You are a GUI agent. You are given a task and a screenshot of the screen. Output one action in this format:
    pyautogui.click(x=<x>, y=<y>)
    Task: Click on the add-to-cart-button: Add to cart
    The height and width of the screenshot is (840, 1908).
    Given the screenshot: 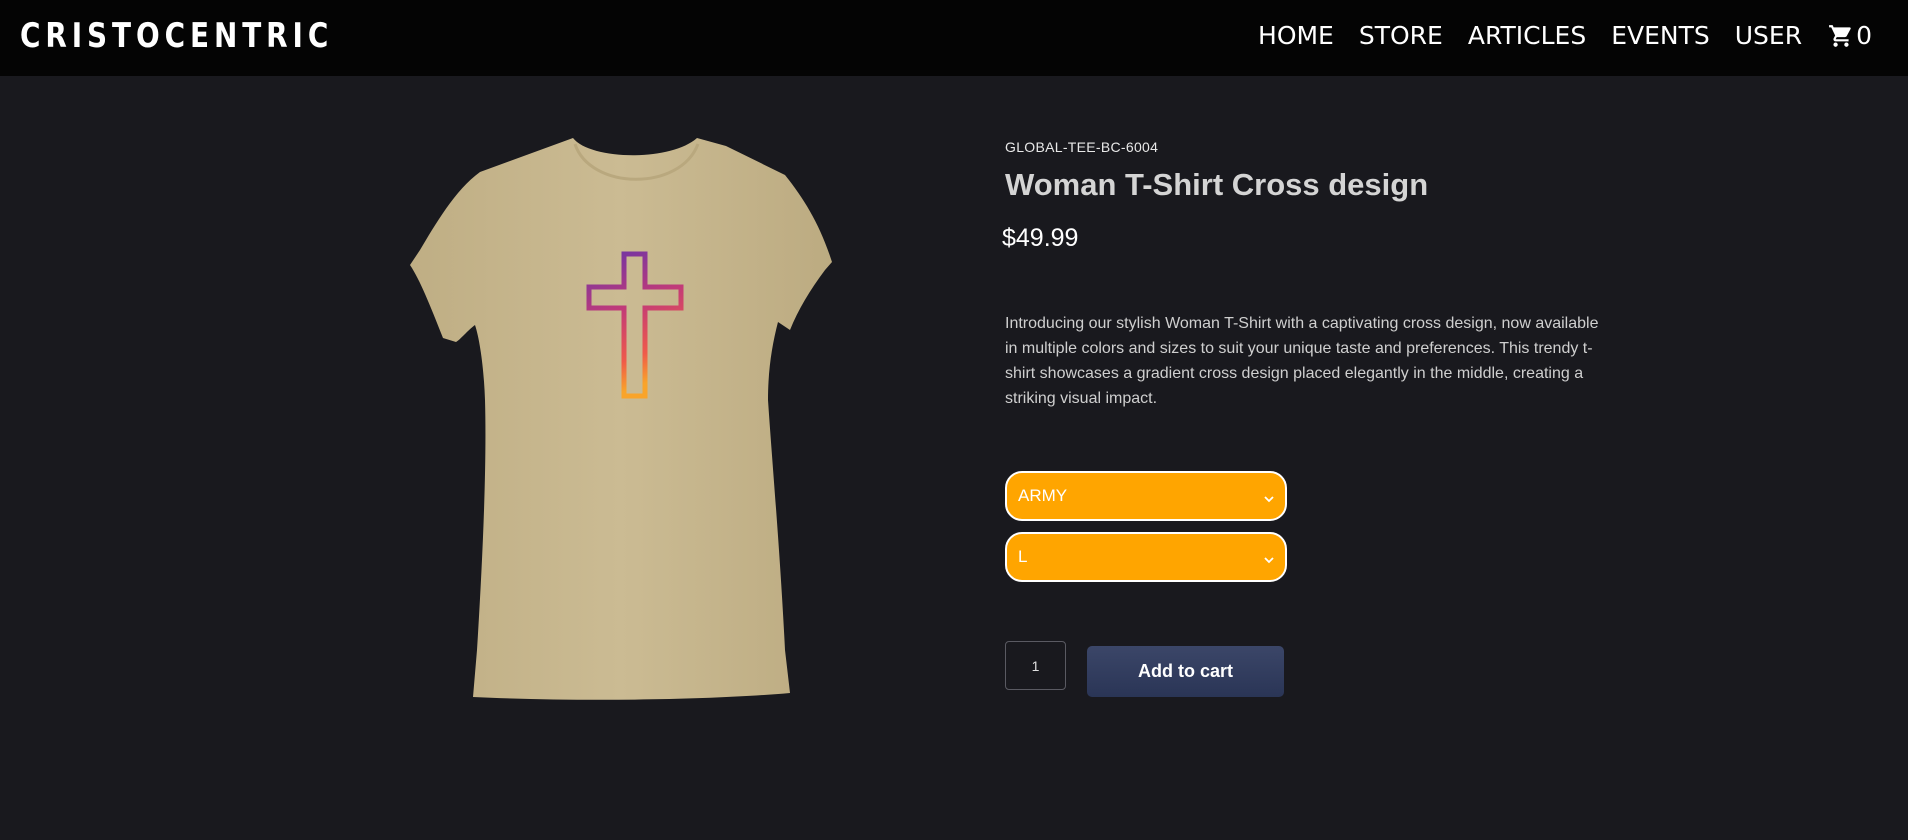 What is the action you would take?
    pyautogui.click(x=1185, y=671)
    